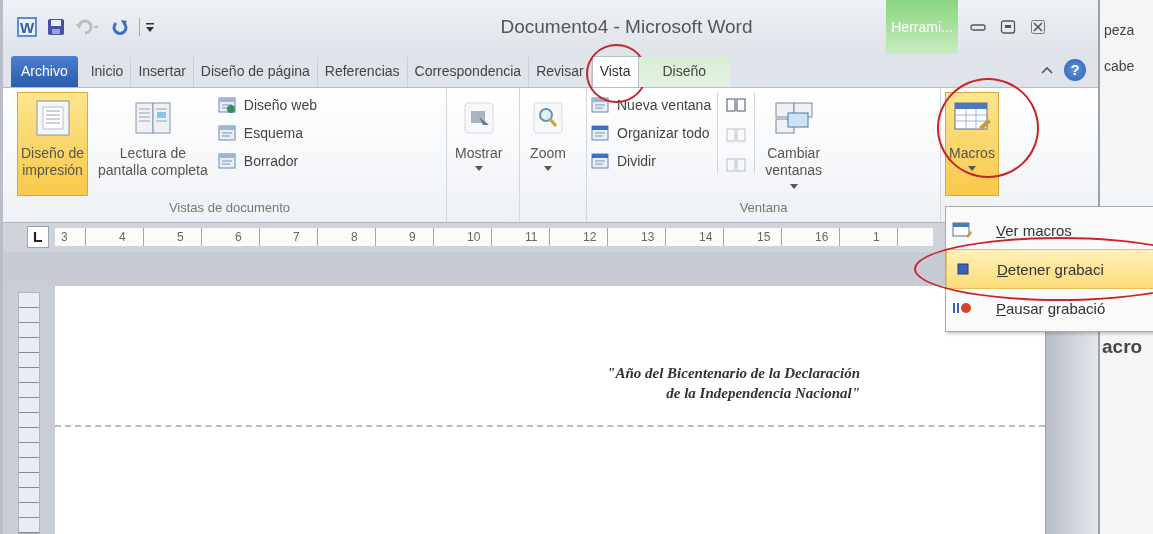  Describe the element at coordinates (733, 383) in the screenshot. I see `header-text: "Año del Bicentenario de la Declaración de la Independencia Nacional"` at that location.